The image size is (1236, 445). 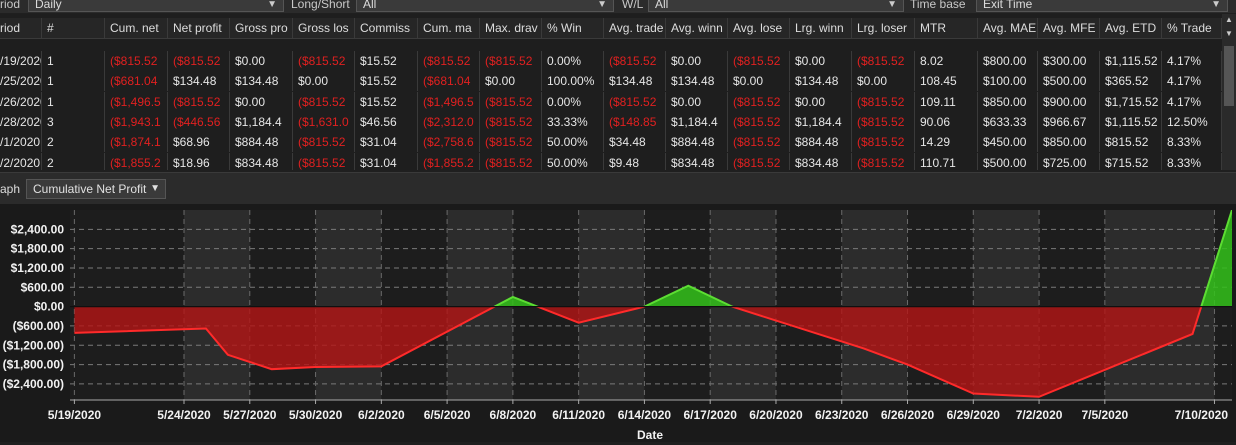 I want to click on table-cell: 100.00%, so click(x=573, y=81).